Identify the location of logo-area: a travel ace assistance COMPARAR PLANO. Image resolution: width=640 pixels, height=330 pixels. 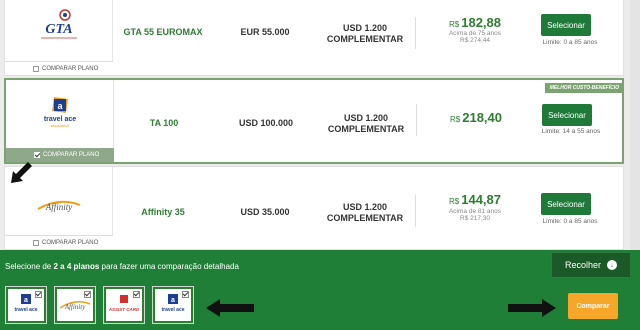
(60, 121).